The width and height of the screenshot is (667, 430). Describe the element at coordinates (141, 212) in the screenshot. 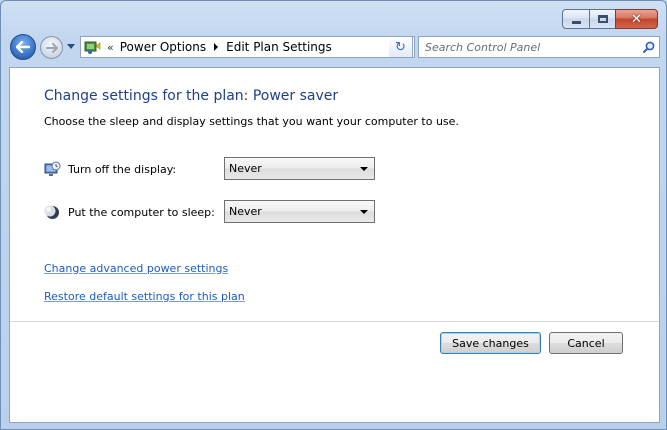

I see `sleep-setting-text: Put the computer to sleep:` at that location.